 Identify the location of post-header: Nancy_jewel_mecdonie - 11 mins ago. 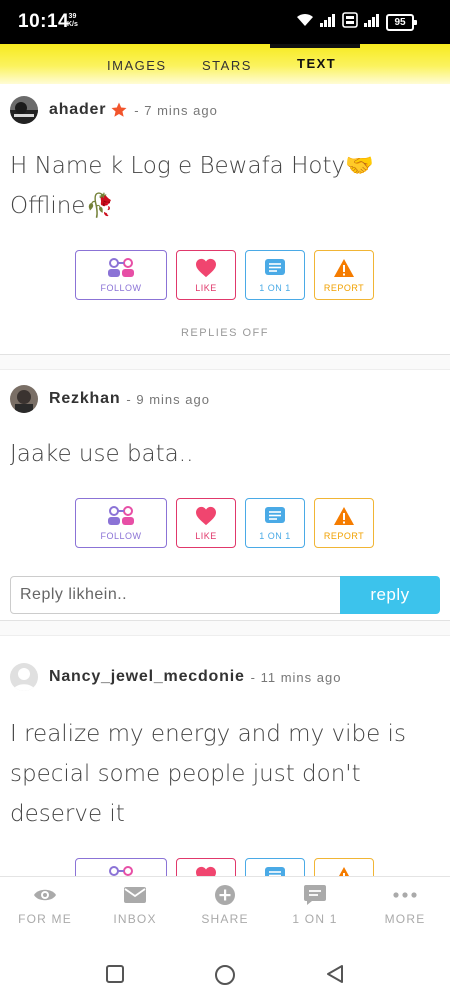
(175, 677).